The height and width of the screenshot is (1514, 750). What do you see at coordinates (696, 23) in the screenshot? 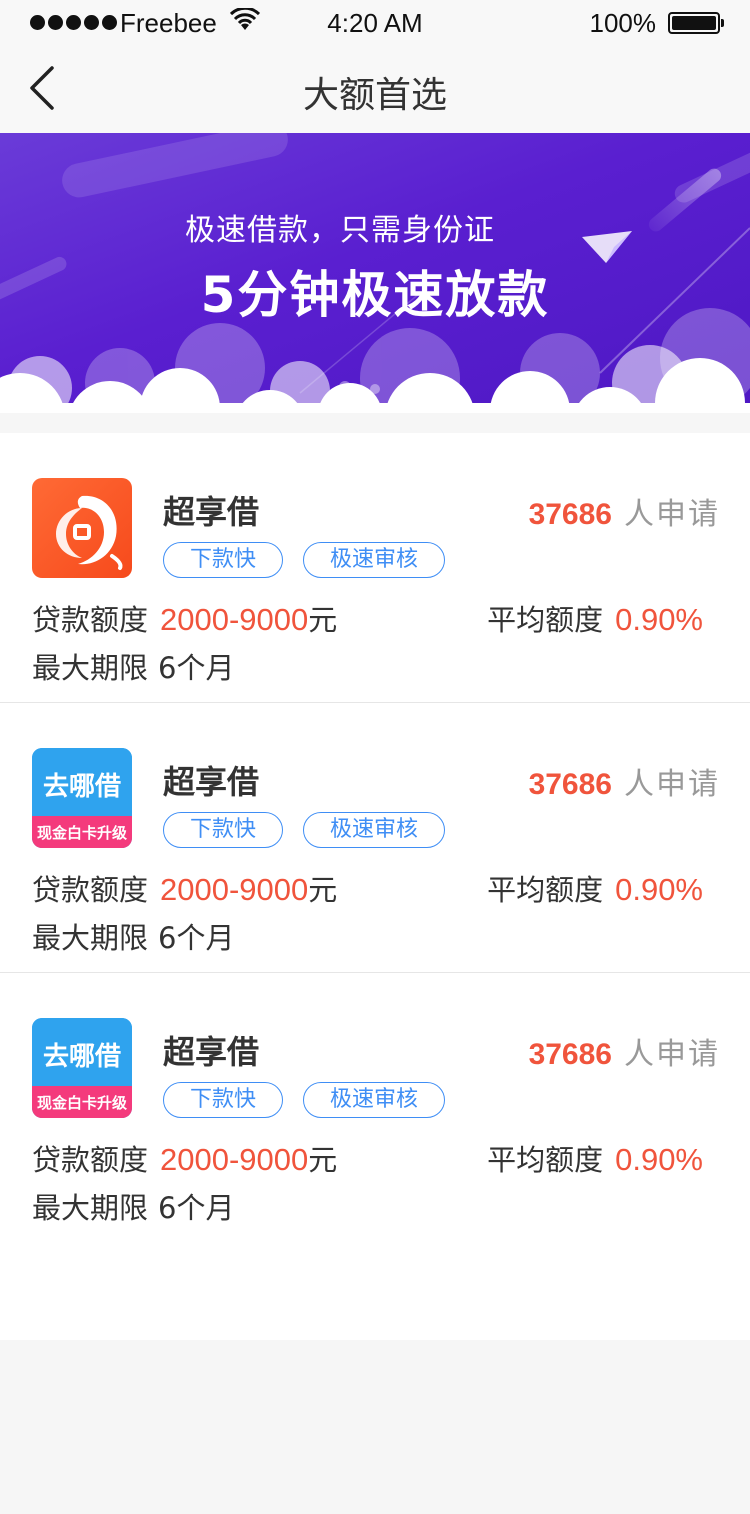
I see `battery-icon` at bounding box center [696, 23].